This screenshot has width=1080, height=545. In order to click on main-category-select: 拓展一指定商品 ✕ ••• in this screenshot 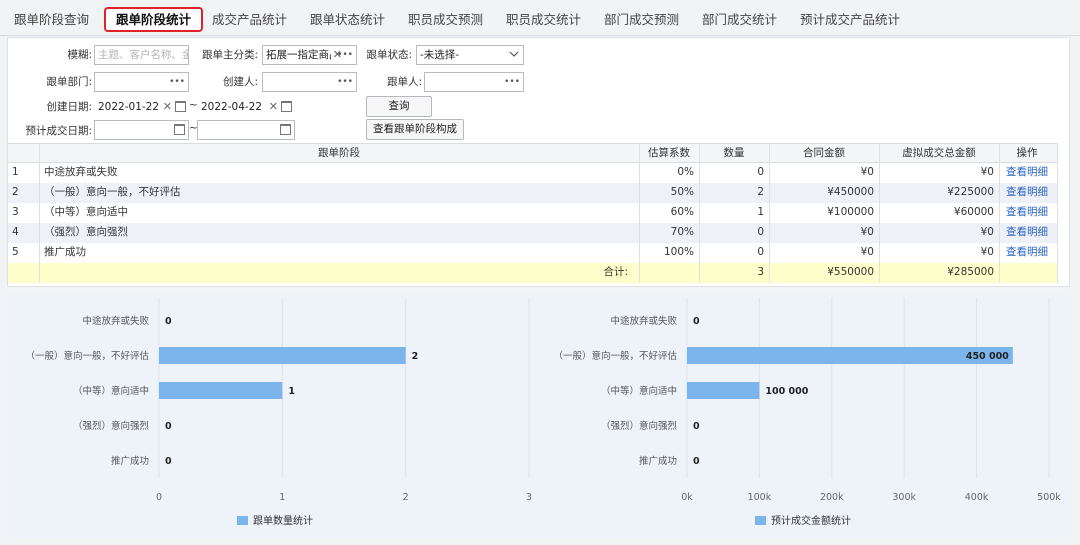, I will do `click(309, 55)`.